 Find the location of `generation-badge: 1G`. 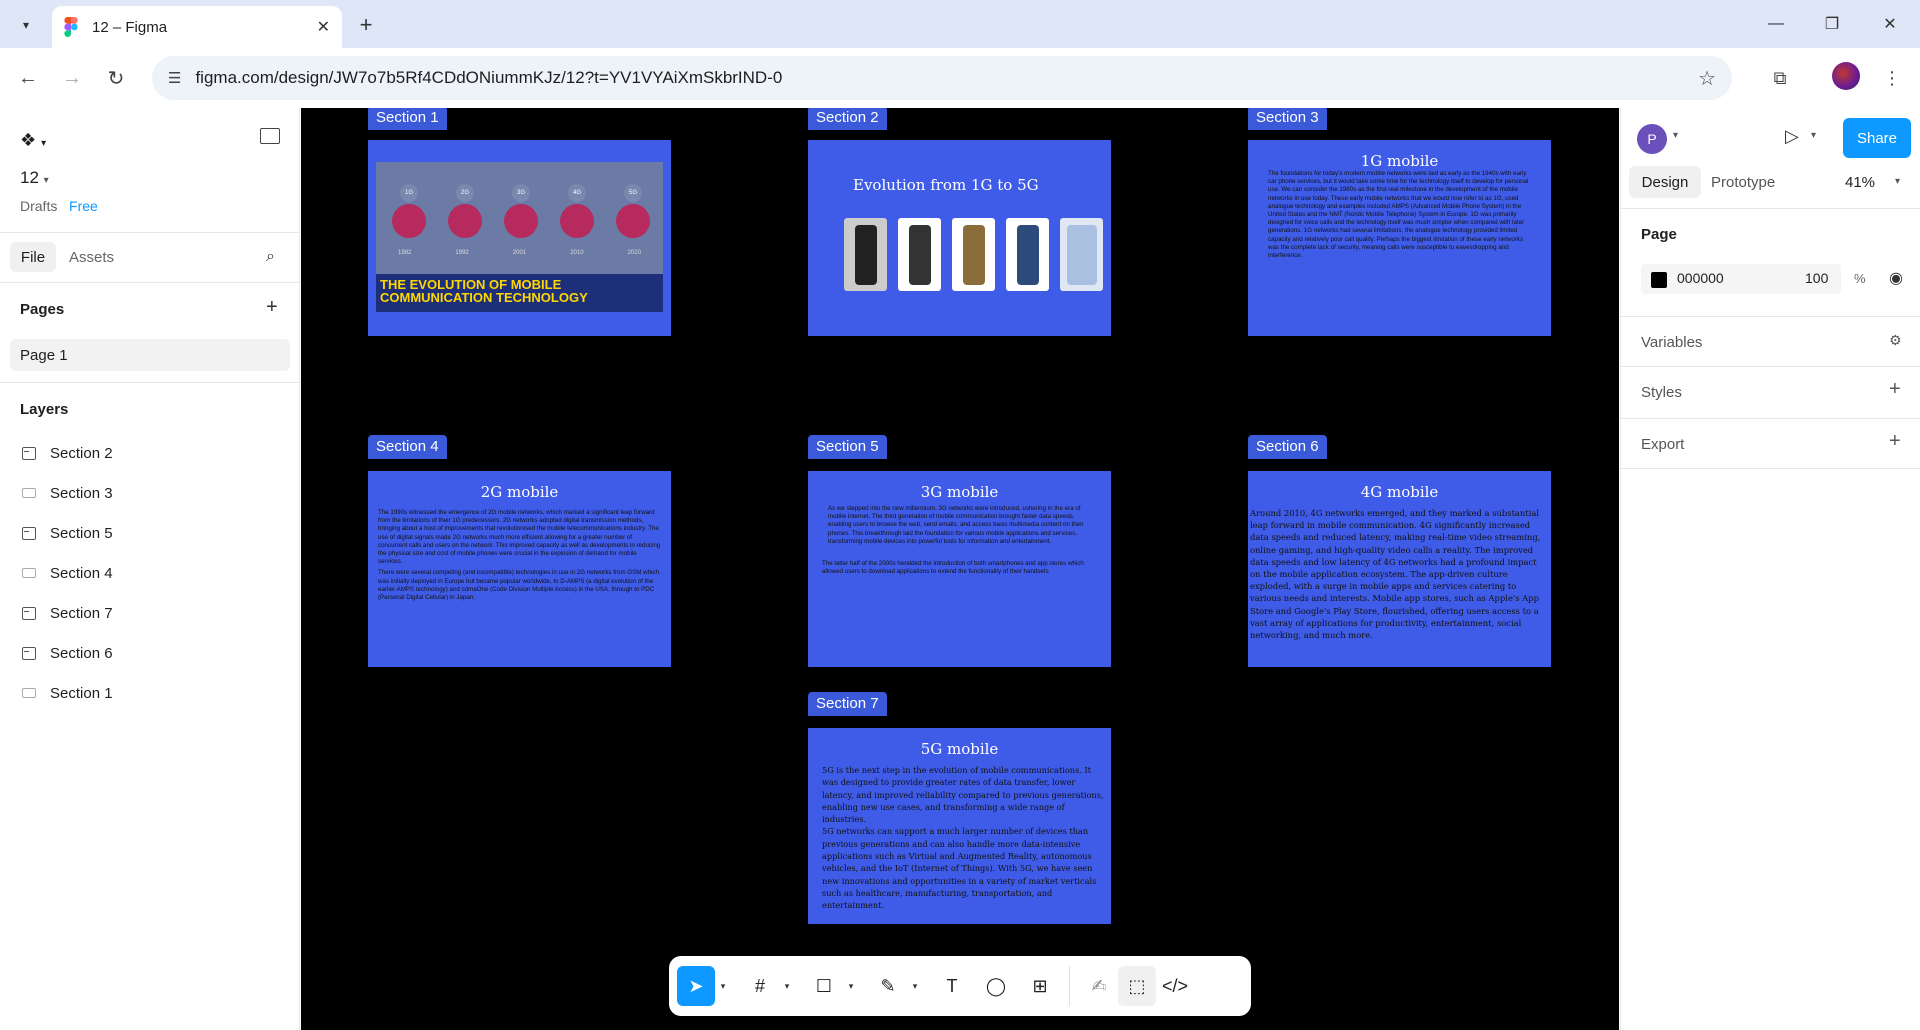

generation-badge: 1G is located at coordinates (409, 193).